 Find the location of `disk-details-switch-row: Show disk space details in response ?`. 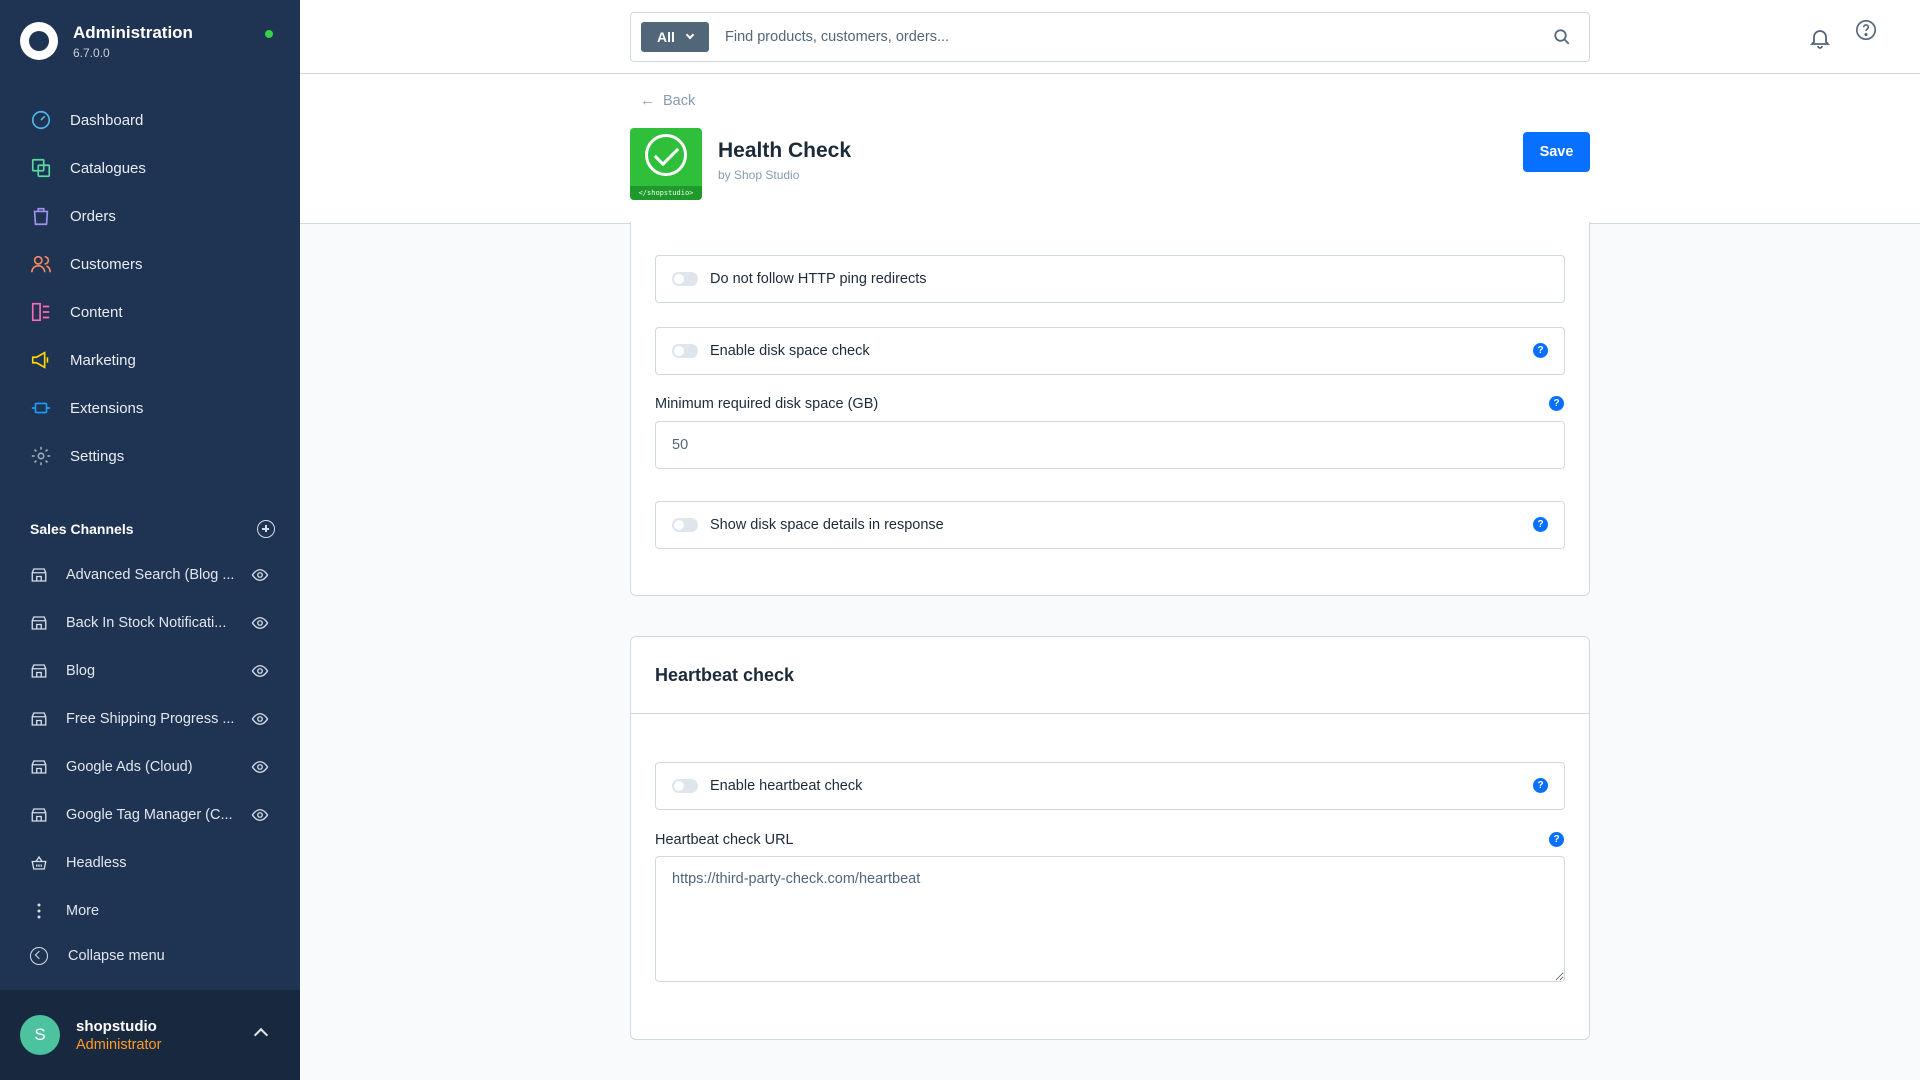

disk-details-switch-row: Show disk space details in response ? is located at coordinates (1110, 525).